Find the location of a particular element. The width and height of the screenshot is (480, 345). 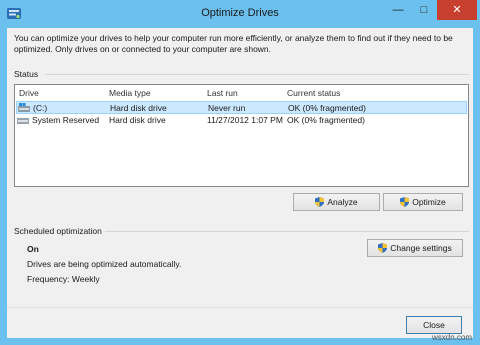

scheduled-divider is located at coordinates (287, 231).